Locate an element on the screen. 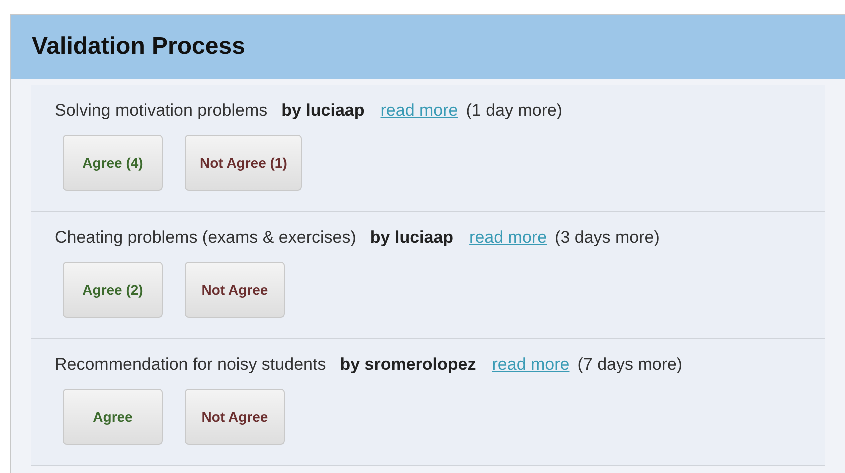 This screenshot has height=473, width=845. proposal-title: Solving motivation problems is located at coordinates (161, 111).